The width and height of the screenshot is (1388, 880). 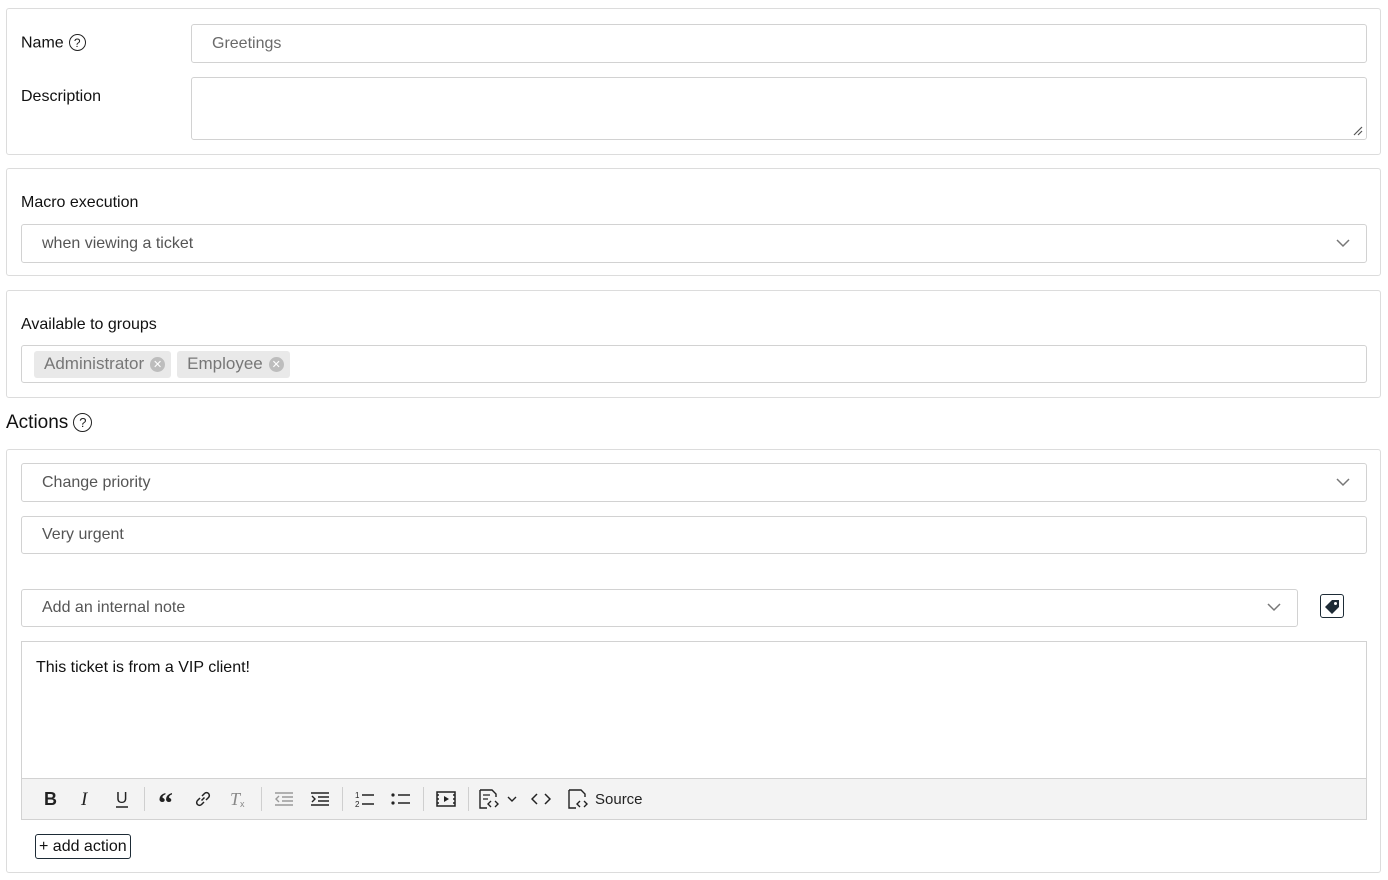 I want to click on underline-button: U, so click(x=122, y=799).